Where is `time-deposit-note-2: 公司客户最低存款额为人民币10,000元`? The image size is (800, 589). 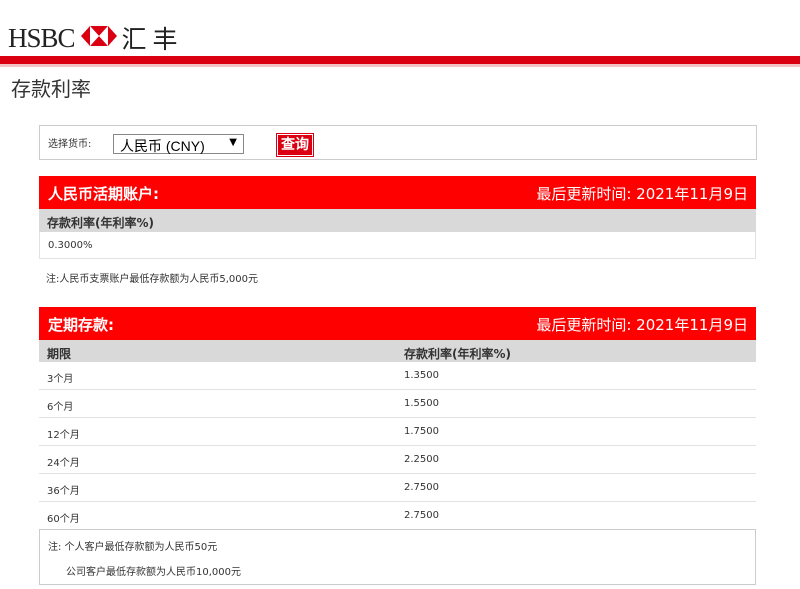
time-deposit-note-2: 公司客户最低存款额为人民币10,000元 is located at coordinates (153, 572).